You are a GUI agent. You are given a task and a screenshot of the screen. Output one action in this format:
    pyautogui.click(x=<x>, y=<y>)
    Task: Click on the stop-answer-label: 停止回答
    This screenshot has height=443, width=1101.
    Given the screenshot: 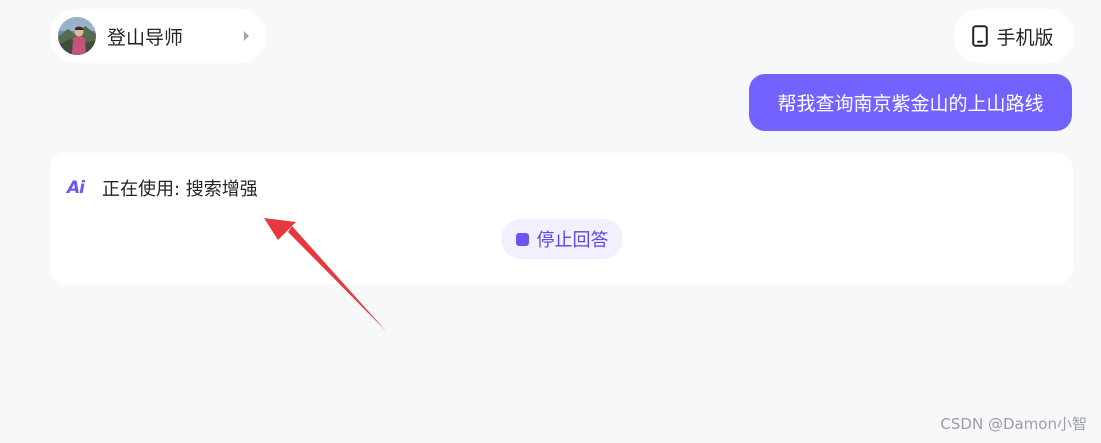 What is the action you would take?
    pyautogui.click(x=572, y=240)
    